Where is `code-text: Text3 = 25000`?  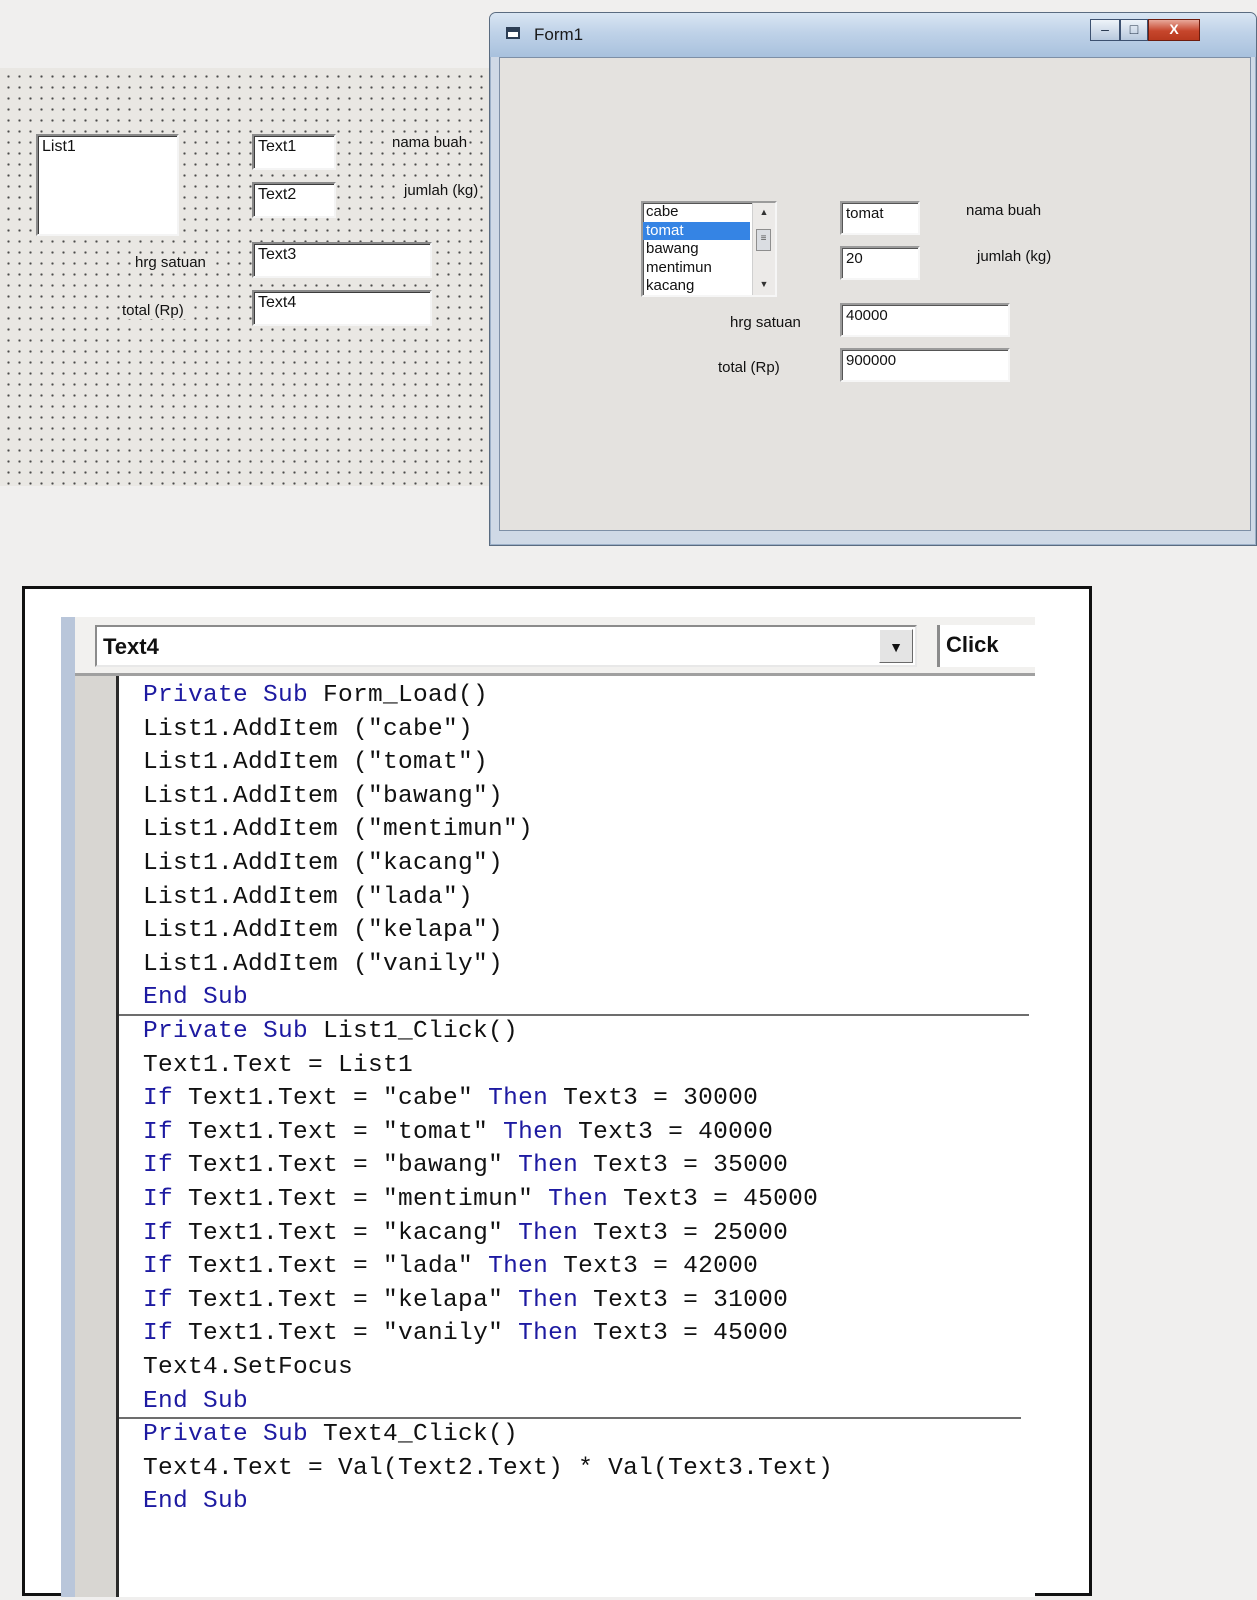 code-text: Text3 = 25000 is located at coordinates (683, 1233).